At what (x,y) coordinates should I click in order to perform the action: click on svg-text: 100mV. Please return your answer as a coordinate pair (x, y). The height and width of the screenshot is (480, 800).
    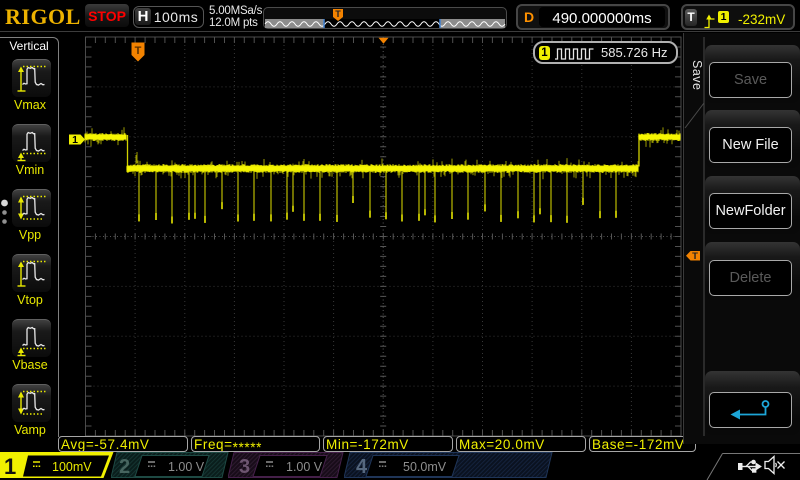
    Looking at the image, I should click on (72, 467).